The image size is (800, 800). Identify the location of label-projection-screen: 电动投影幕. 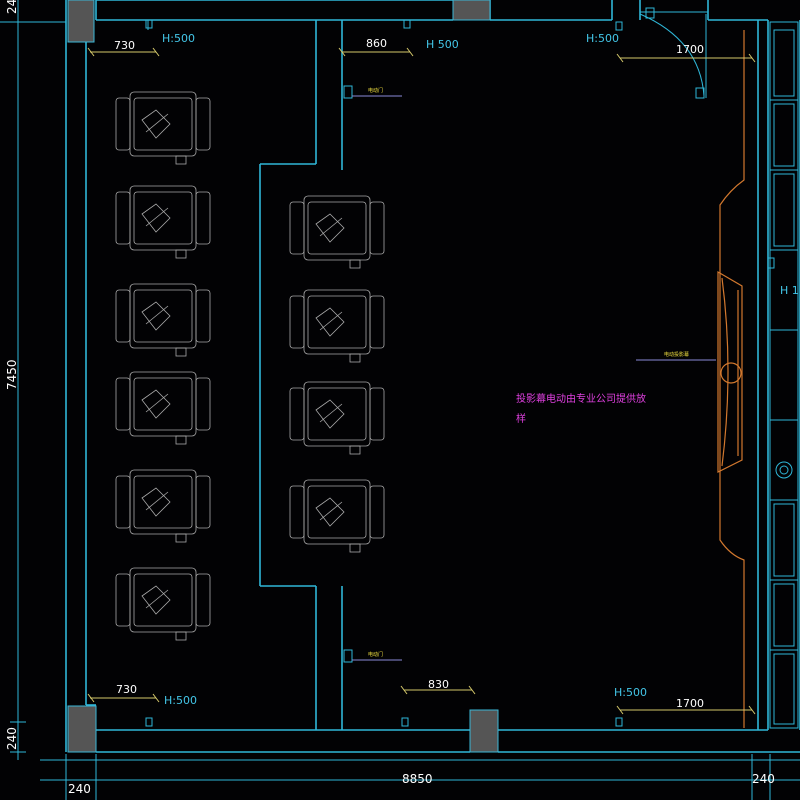
(676, 354).